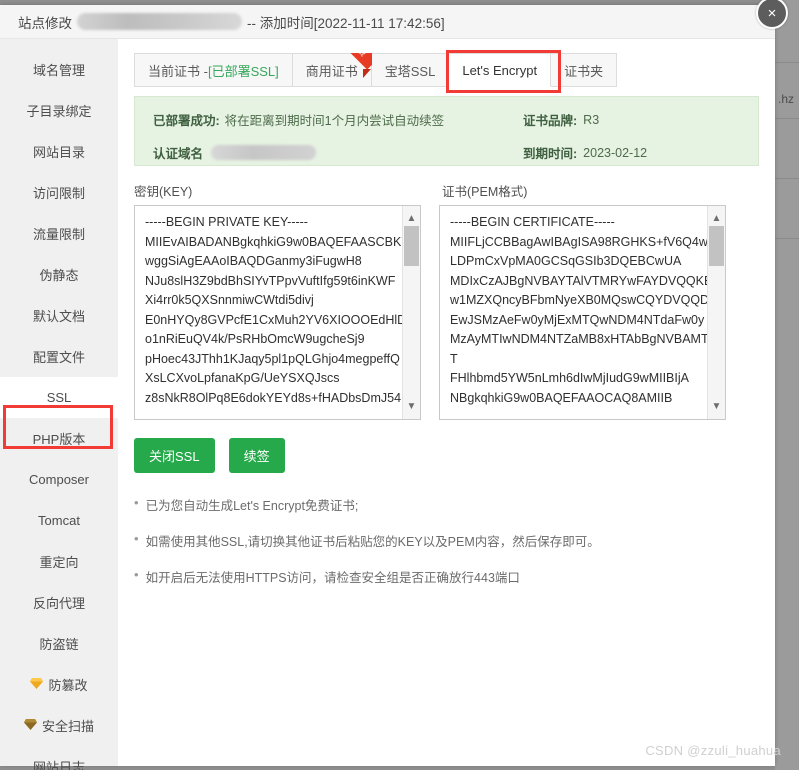 The height and width of the screenshot is (770, 799). What do you see at coordinates (550, 121) in the screenshot?
I see `certificate-brand-label: 证书品牌:` at bounding box center [550, 121].